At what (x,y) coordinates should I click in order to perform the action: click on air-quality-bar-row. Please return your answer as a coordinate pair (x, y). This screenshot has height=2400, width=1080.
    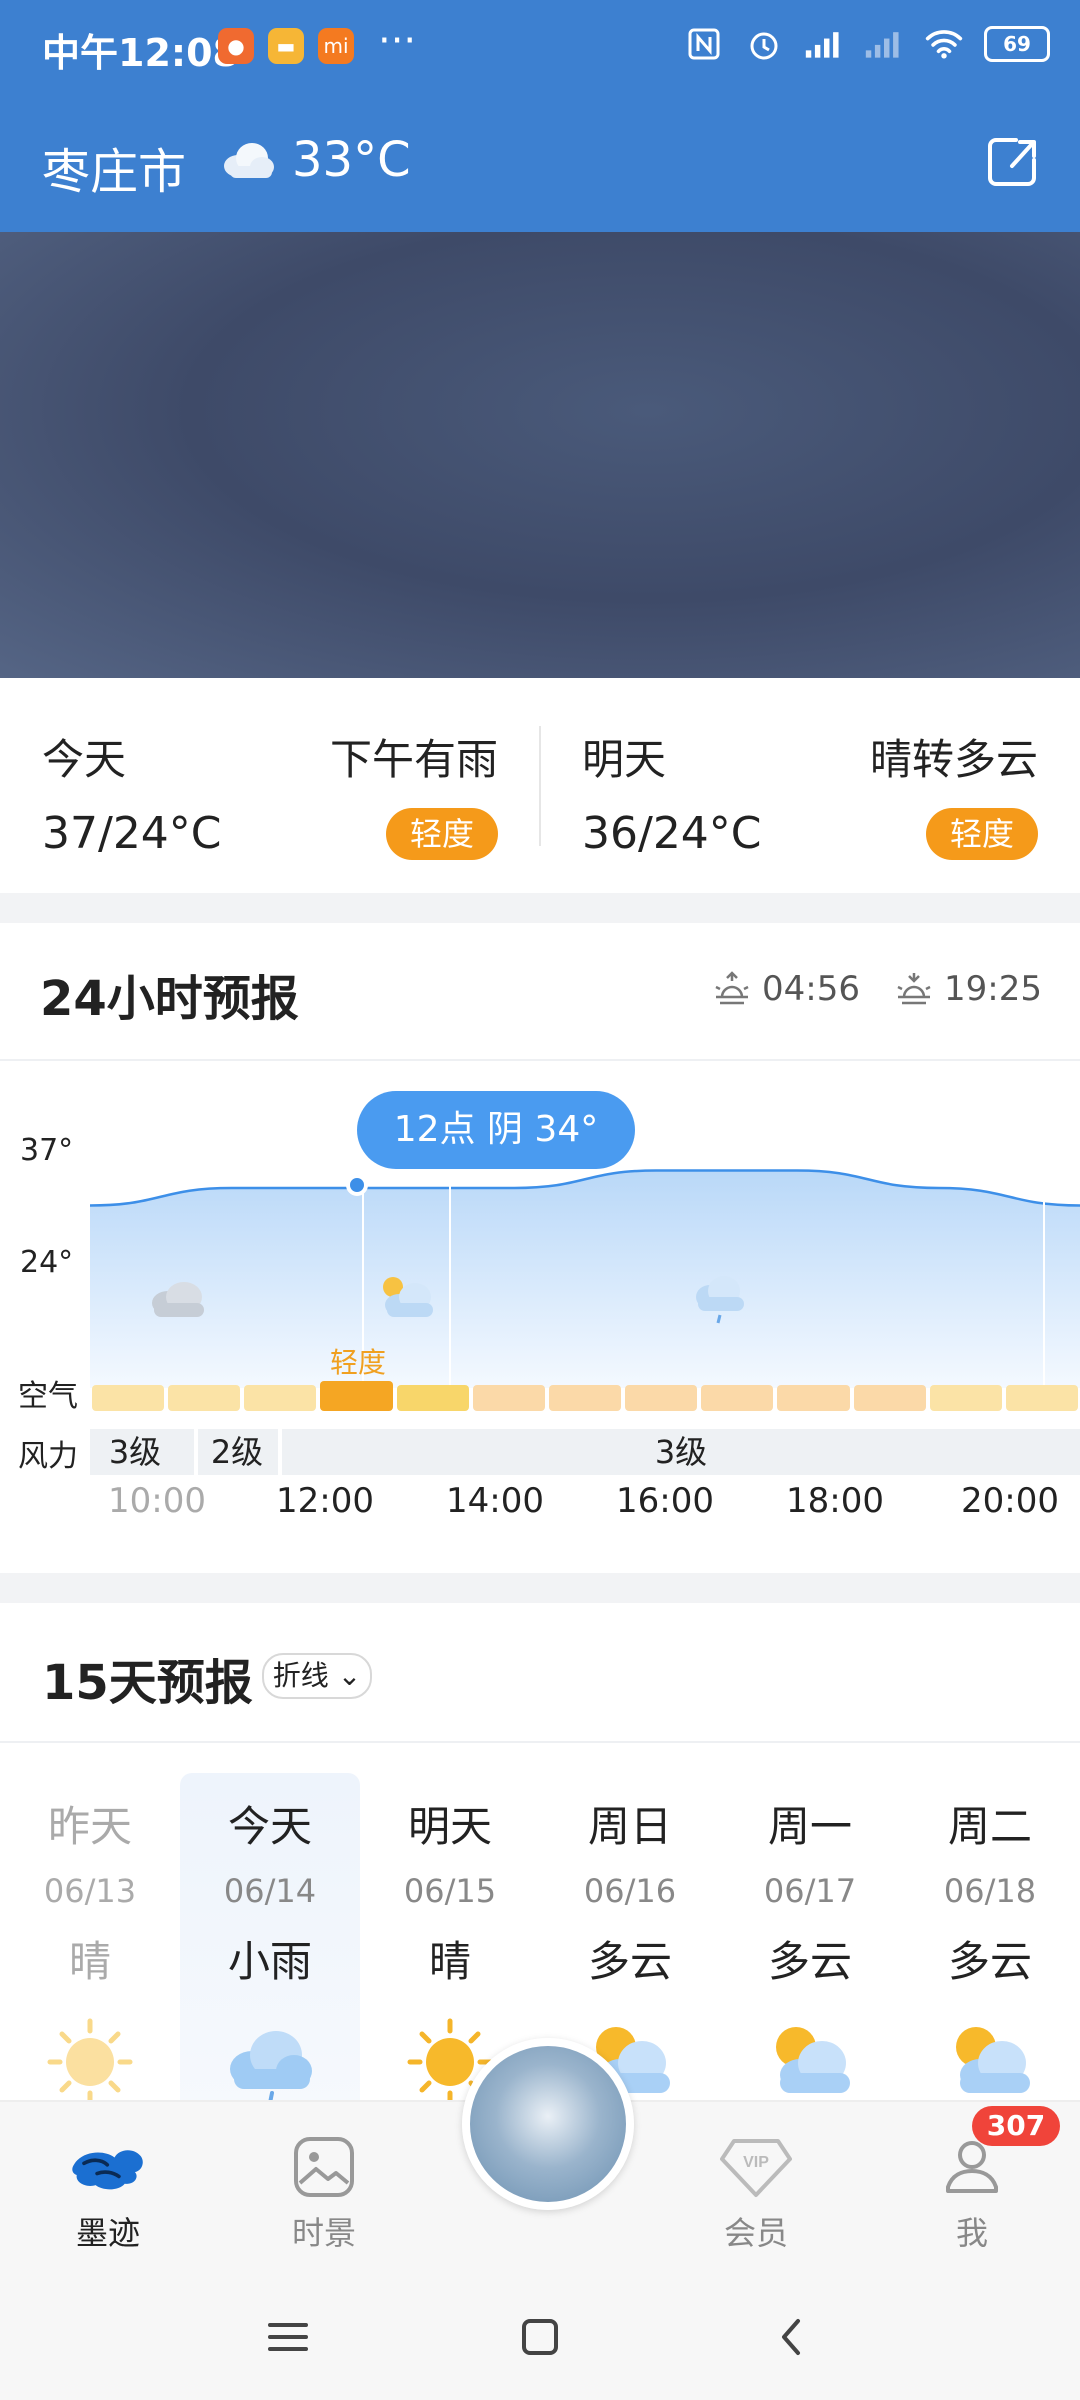
    Looking at the image, I should click on (585, 1398).